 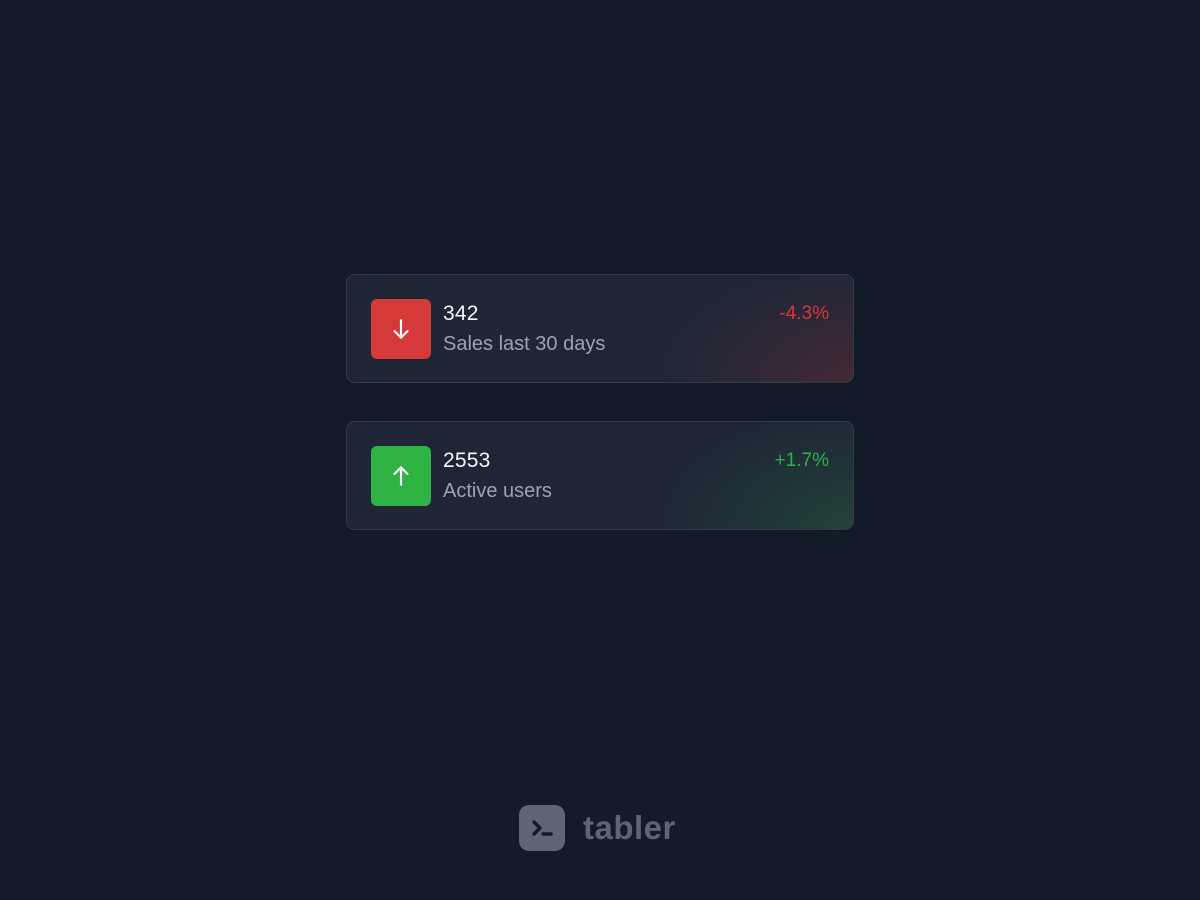 What do you see at coordinates (542, 828) in the screenshot?
I see `terminal-icon` at bounding box center [542, 828].